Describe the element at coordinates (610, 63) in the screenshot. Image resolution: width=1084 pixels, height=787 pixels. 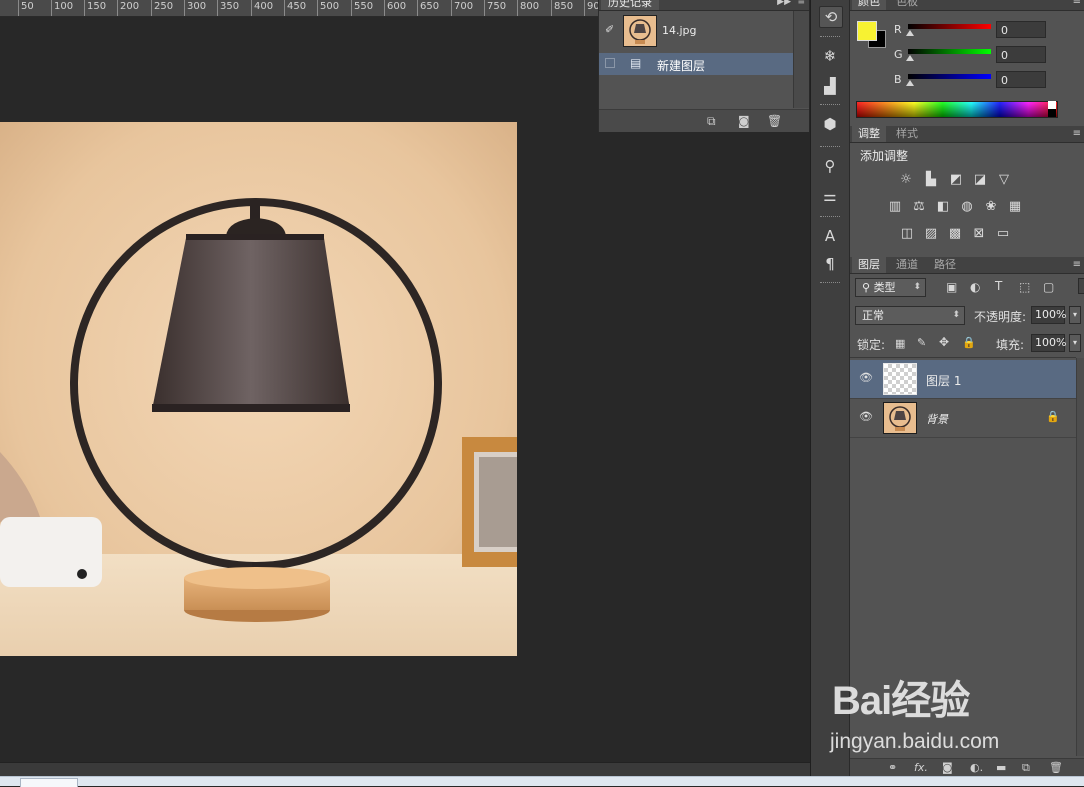
I see `history-step-checkbox` at that location.